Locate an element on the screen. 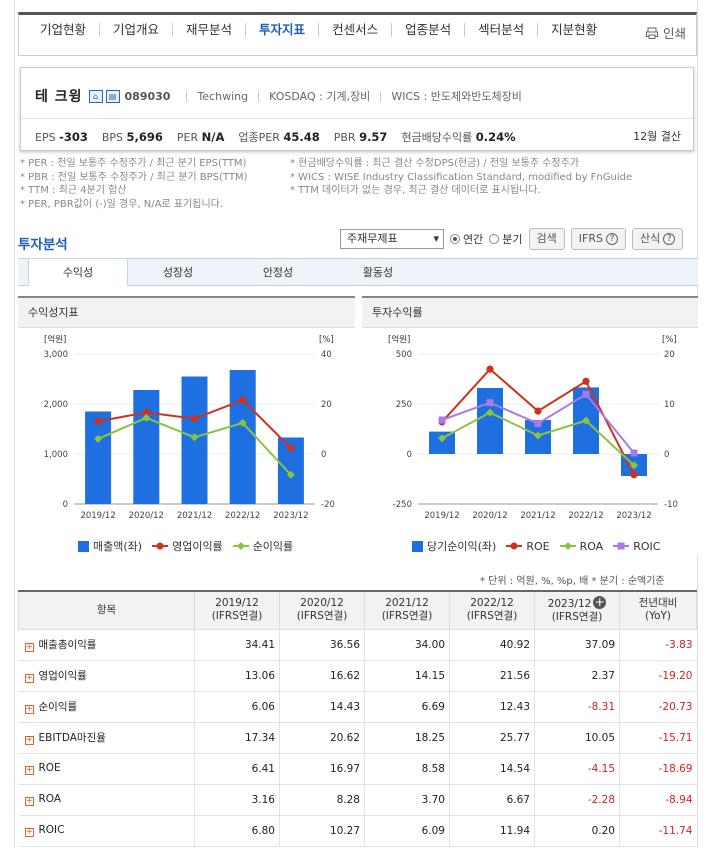  note-line: * PER, PBR값이 (-)일 경우, N/A로 표기됩니다. is located at coordinates (122, 204).